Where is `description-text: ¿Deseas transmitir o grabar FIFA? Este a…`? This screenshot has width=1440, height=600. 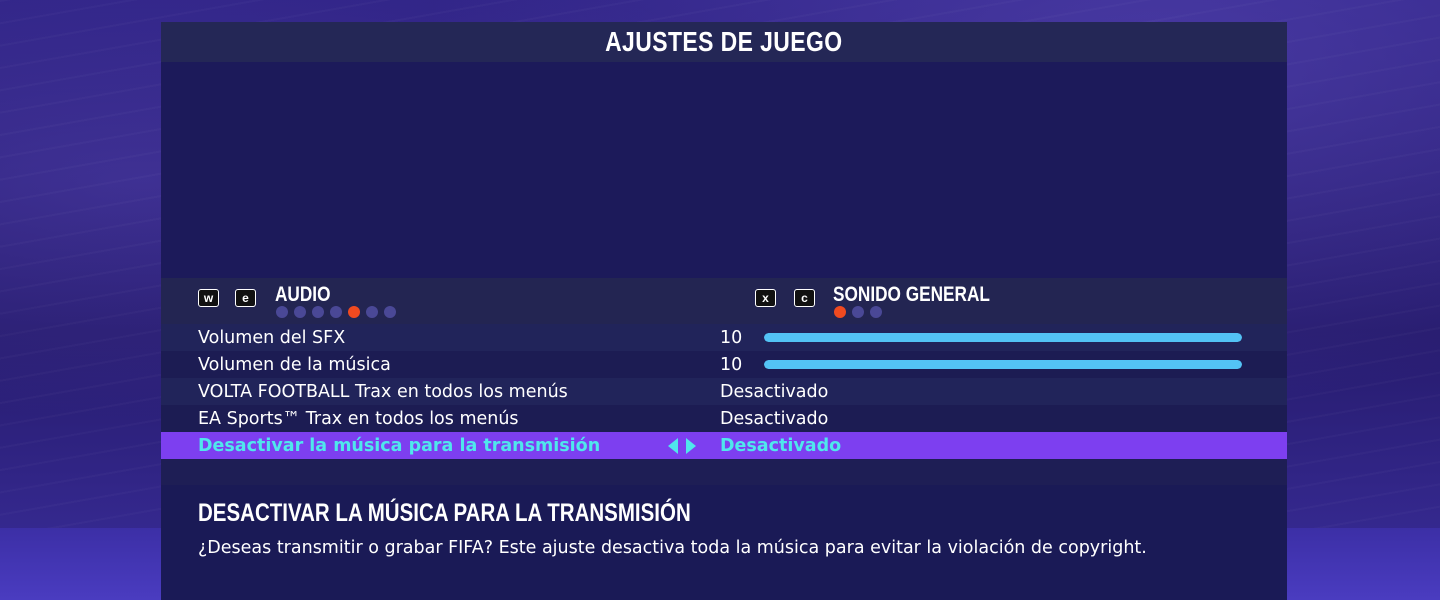 description-text: ¿Deseas transmitir o grabar FIFA? Este a… is located at coordinates (672, 548).